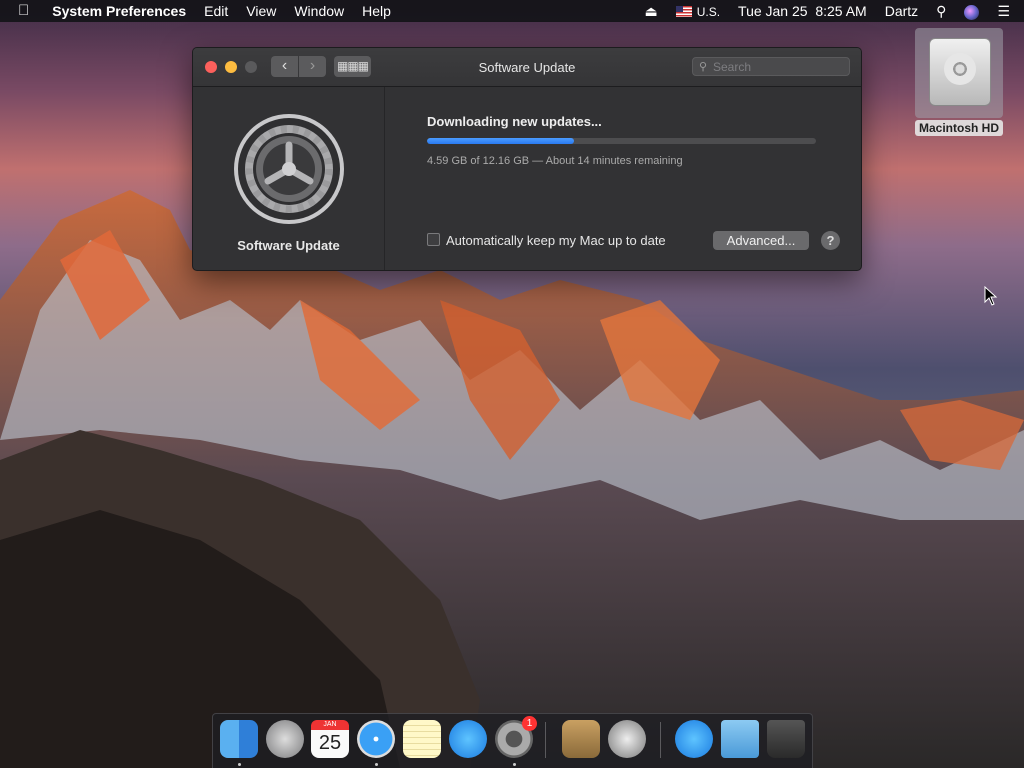 This screenshot has width=1024, height=768. Describe the element at coordinates (376, 11) in the screenshot. I see `menu-help: Help` at that location.